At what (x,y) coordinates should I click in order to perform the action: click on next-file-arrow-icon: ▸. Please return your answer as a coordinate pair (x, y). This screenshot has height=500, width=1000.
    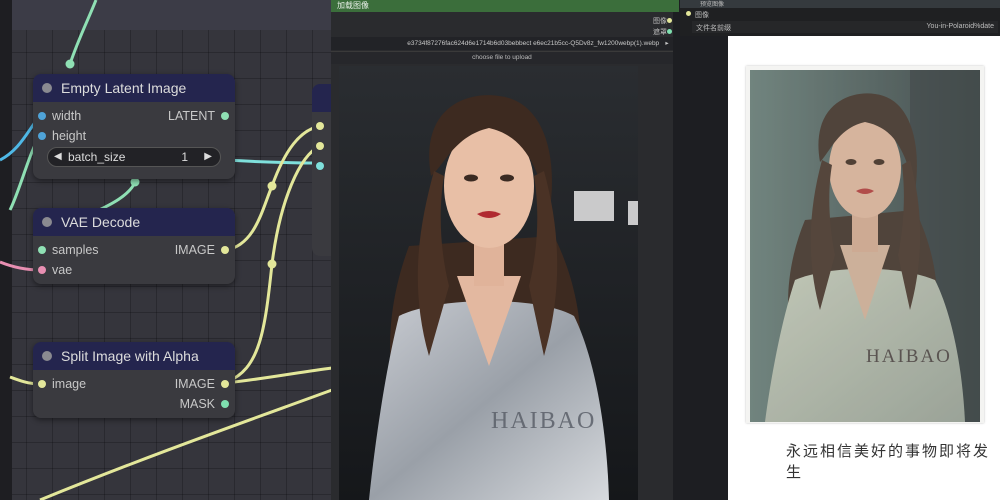
    Looking at the image, I should click on (667, 43).